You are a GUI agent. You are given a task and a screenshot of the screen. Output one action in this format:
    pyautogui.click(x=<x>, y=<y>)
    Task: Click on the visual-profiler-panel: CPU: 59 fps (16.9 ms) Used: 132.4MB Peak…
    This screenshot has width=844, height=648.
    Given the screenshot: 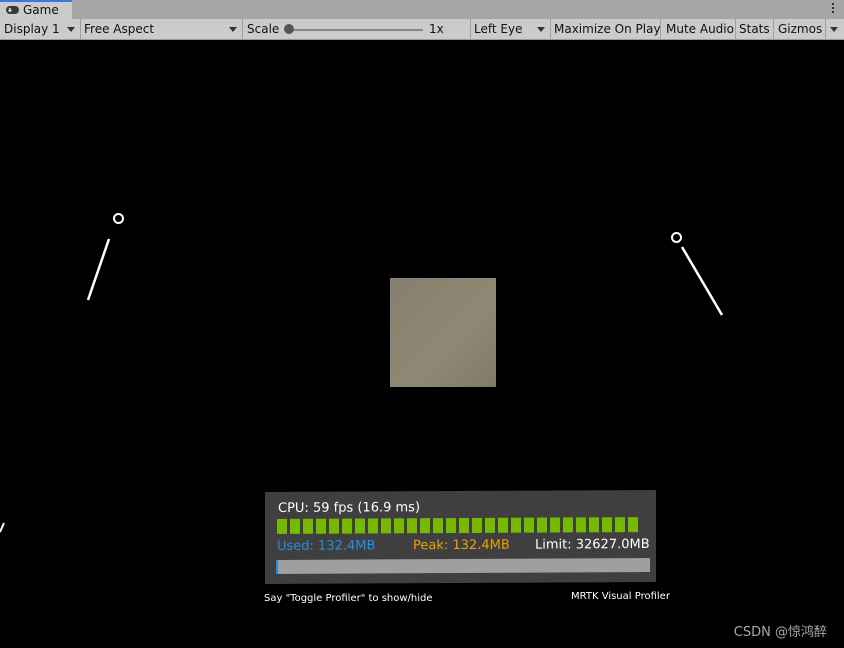 What is the action you would take?
    pyautogui.click(x=460, y=537)
    